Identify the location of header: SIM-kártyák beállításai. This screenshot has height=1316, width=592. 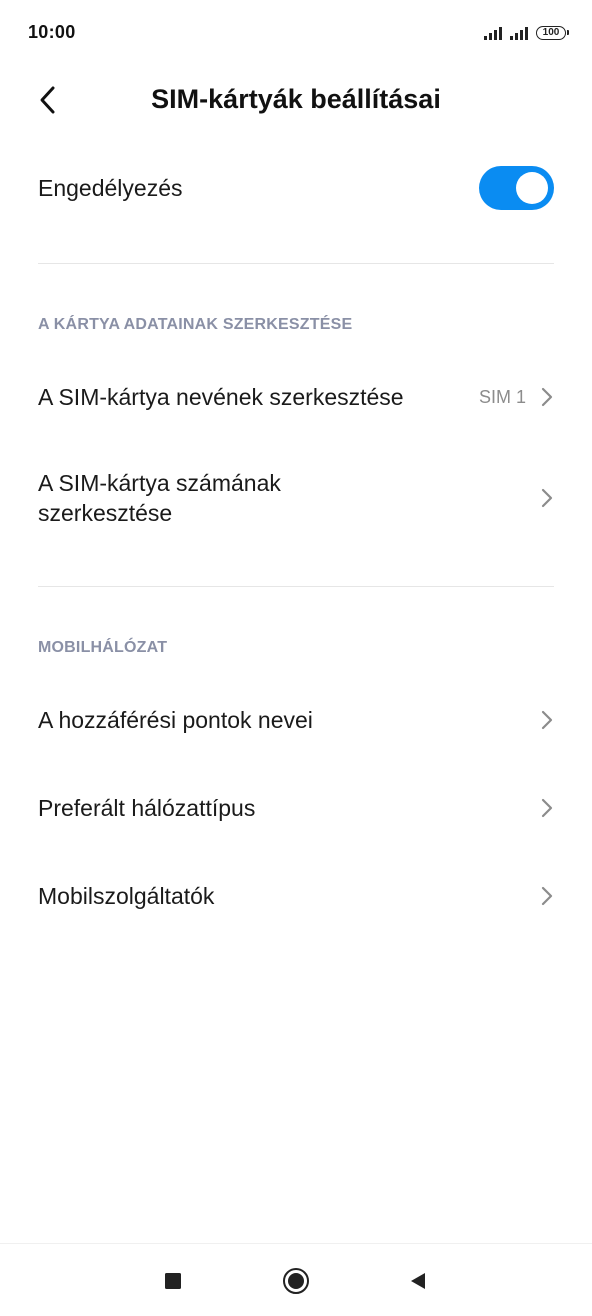
(296, 100).